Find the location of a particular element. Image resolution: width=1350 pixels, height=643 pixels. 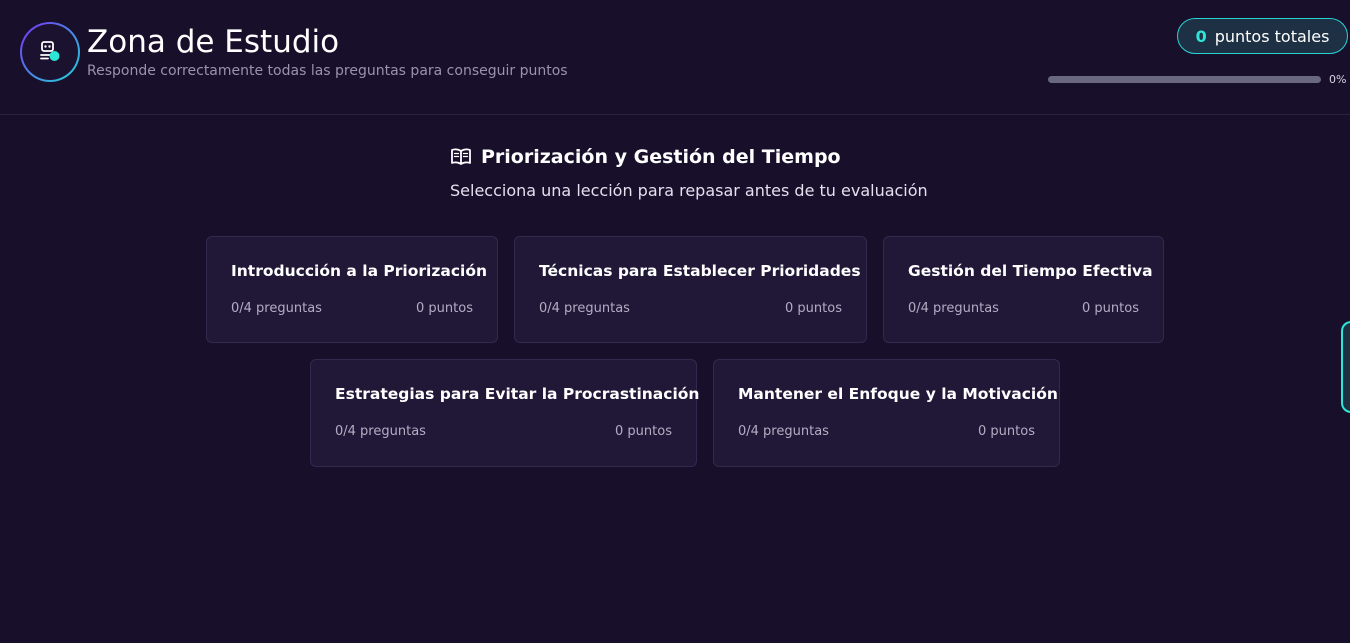

lesson-title: Gestión del Tiempo Efectiva is located at coordinates (1030, 271).